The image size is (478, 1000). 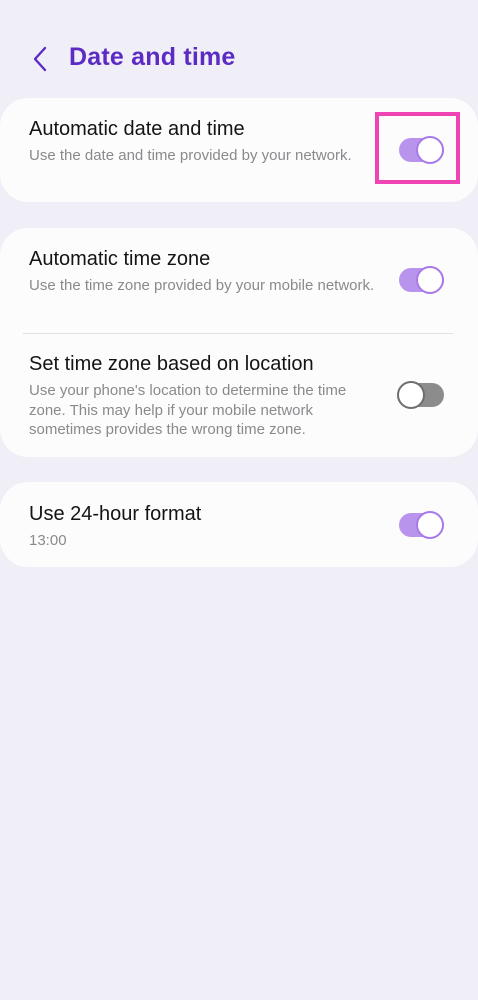 I want to click on chevron-left-icon, so click(x=40, y=59).